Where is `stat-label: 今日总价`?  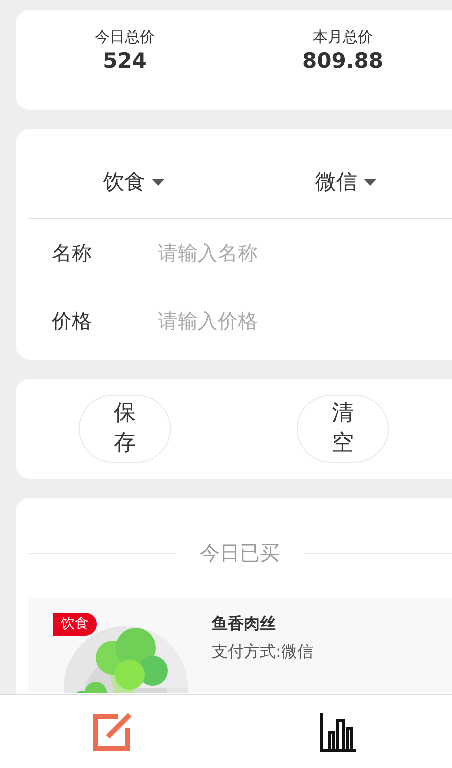
stat-label: 今日总价 is located at coordinates (125, 37).